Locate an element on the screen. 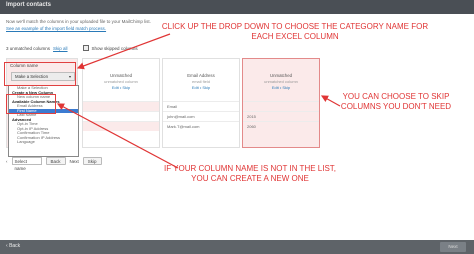 The height and width of the screenshot is (254, 474). select-name-field: Select name is located at coordinates (26, 164).